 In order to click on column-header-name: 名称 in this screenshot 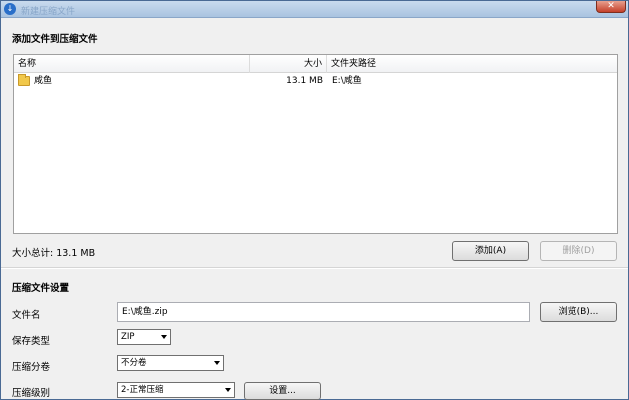, I will do `click(132, 64)`.